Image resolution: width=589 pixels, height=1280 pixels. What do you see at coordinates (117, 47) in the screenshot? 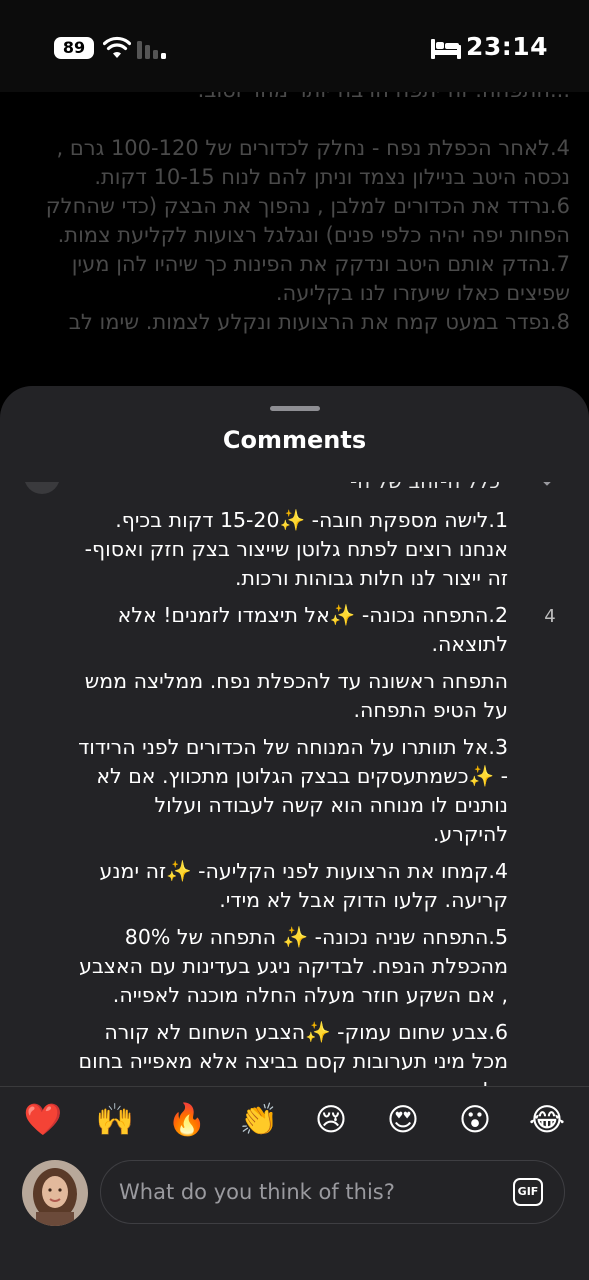
I see `wifi-icon` at bounding box center [117, 47].